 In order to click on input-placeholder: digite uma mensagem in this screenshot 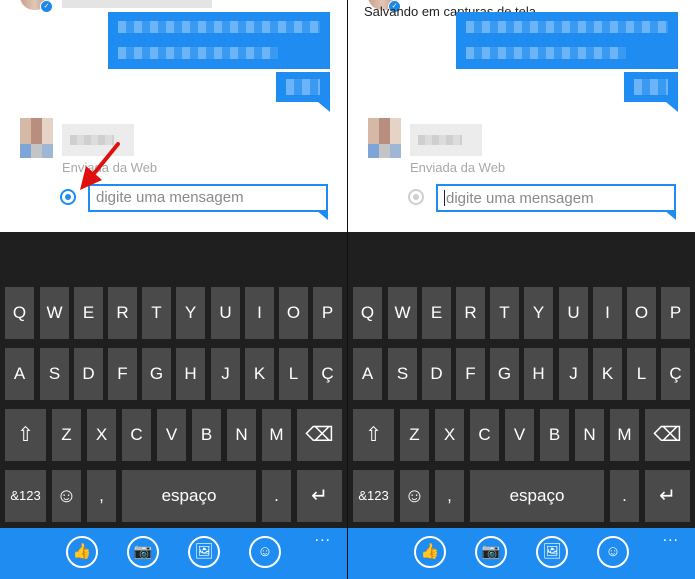, I will do `click(520, 198)`.